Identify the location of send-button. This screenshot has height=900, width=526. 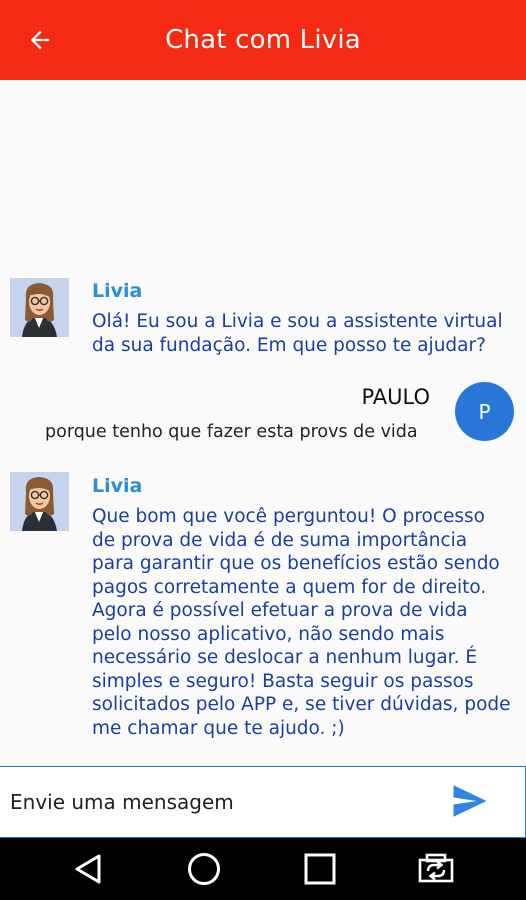
(471, 802).